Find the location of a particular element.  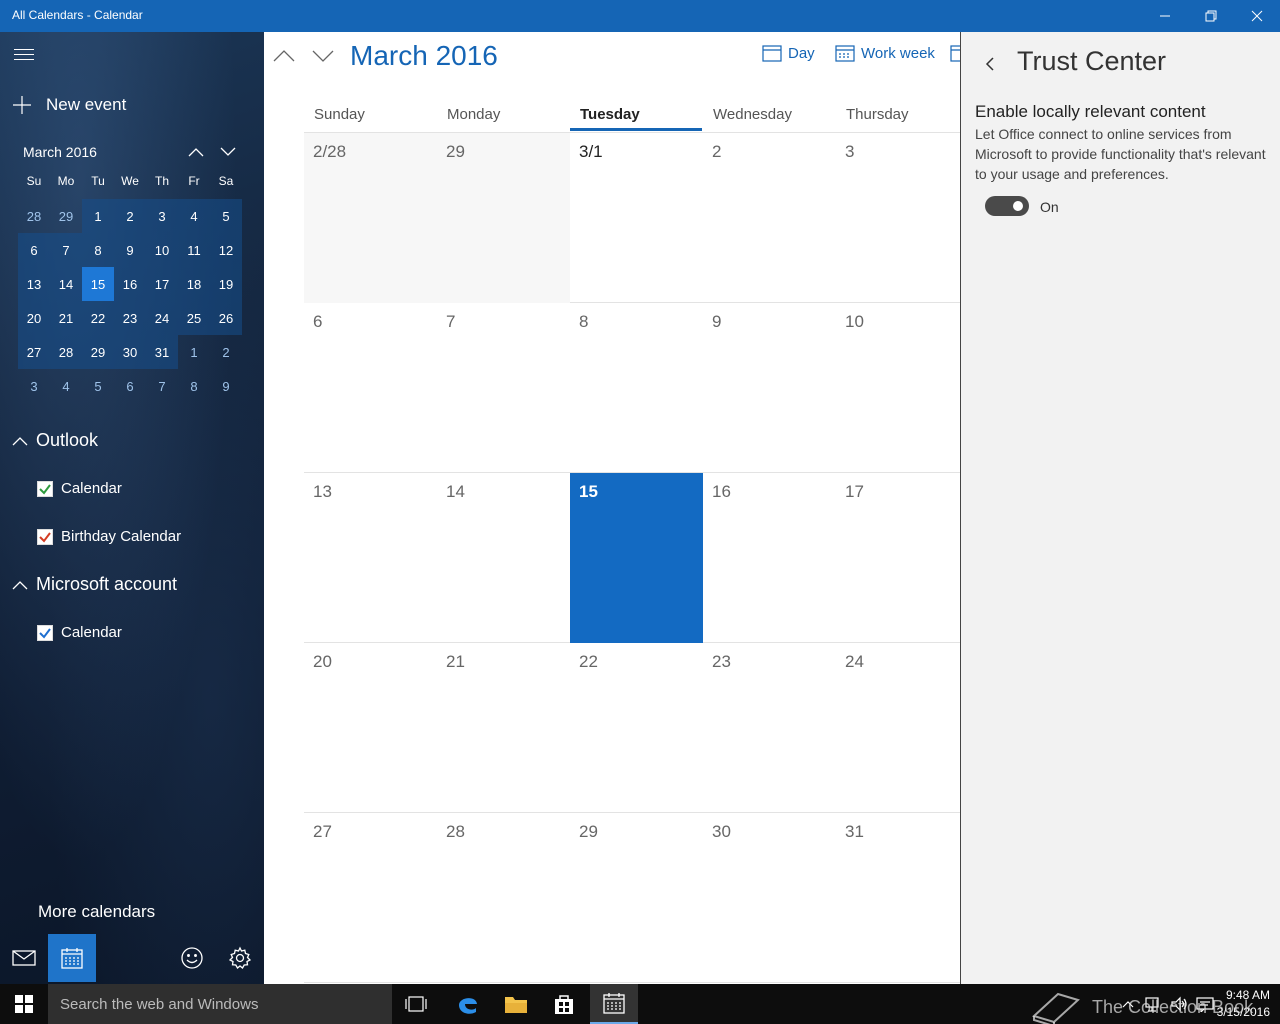

more-calendars-link: More calendars is located at coordinates (96, 912).